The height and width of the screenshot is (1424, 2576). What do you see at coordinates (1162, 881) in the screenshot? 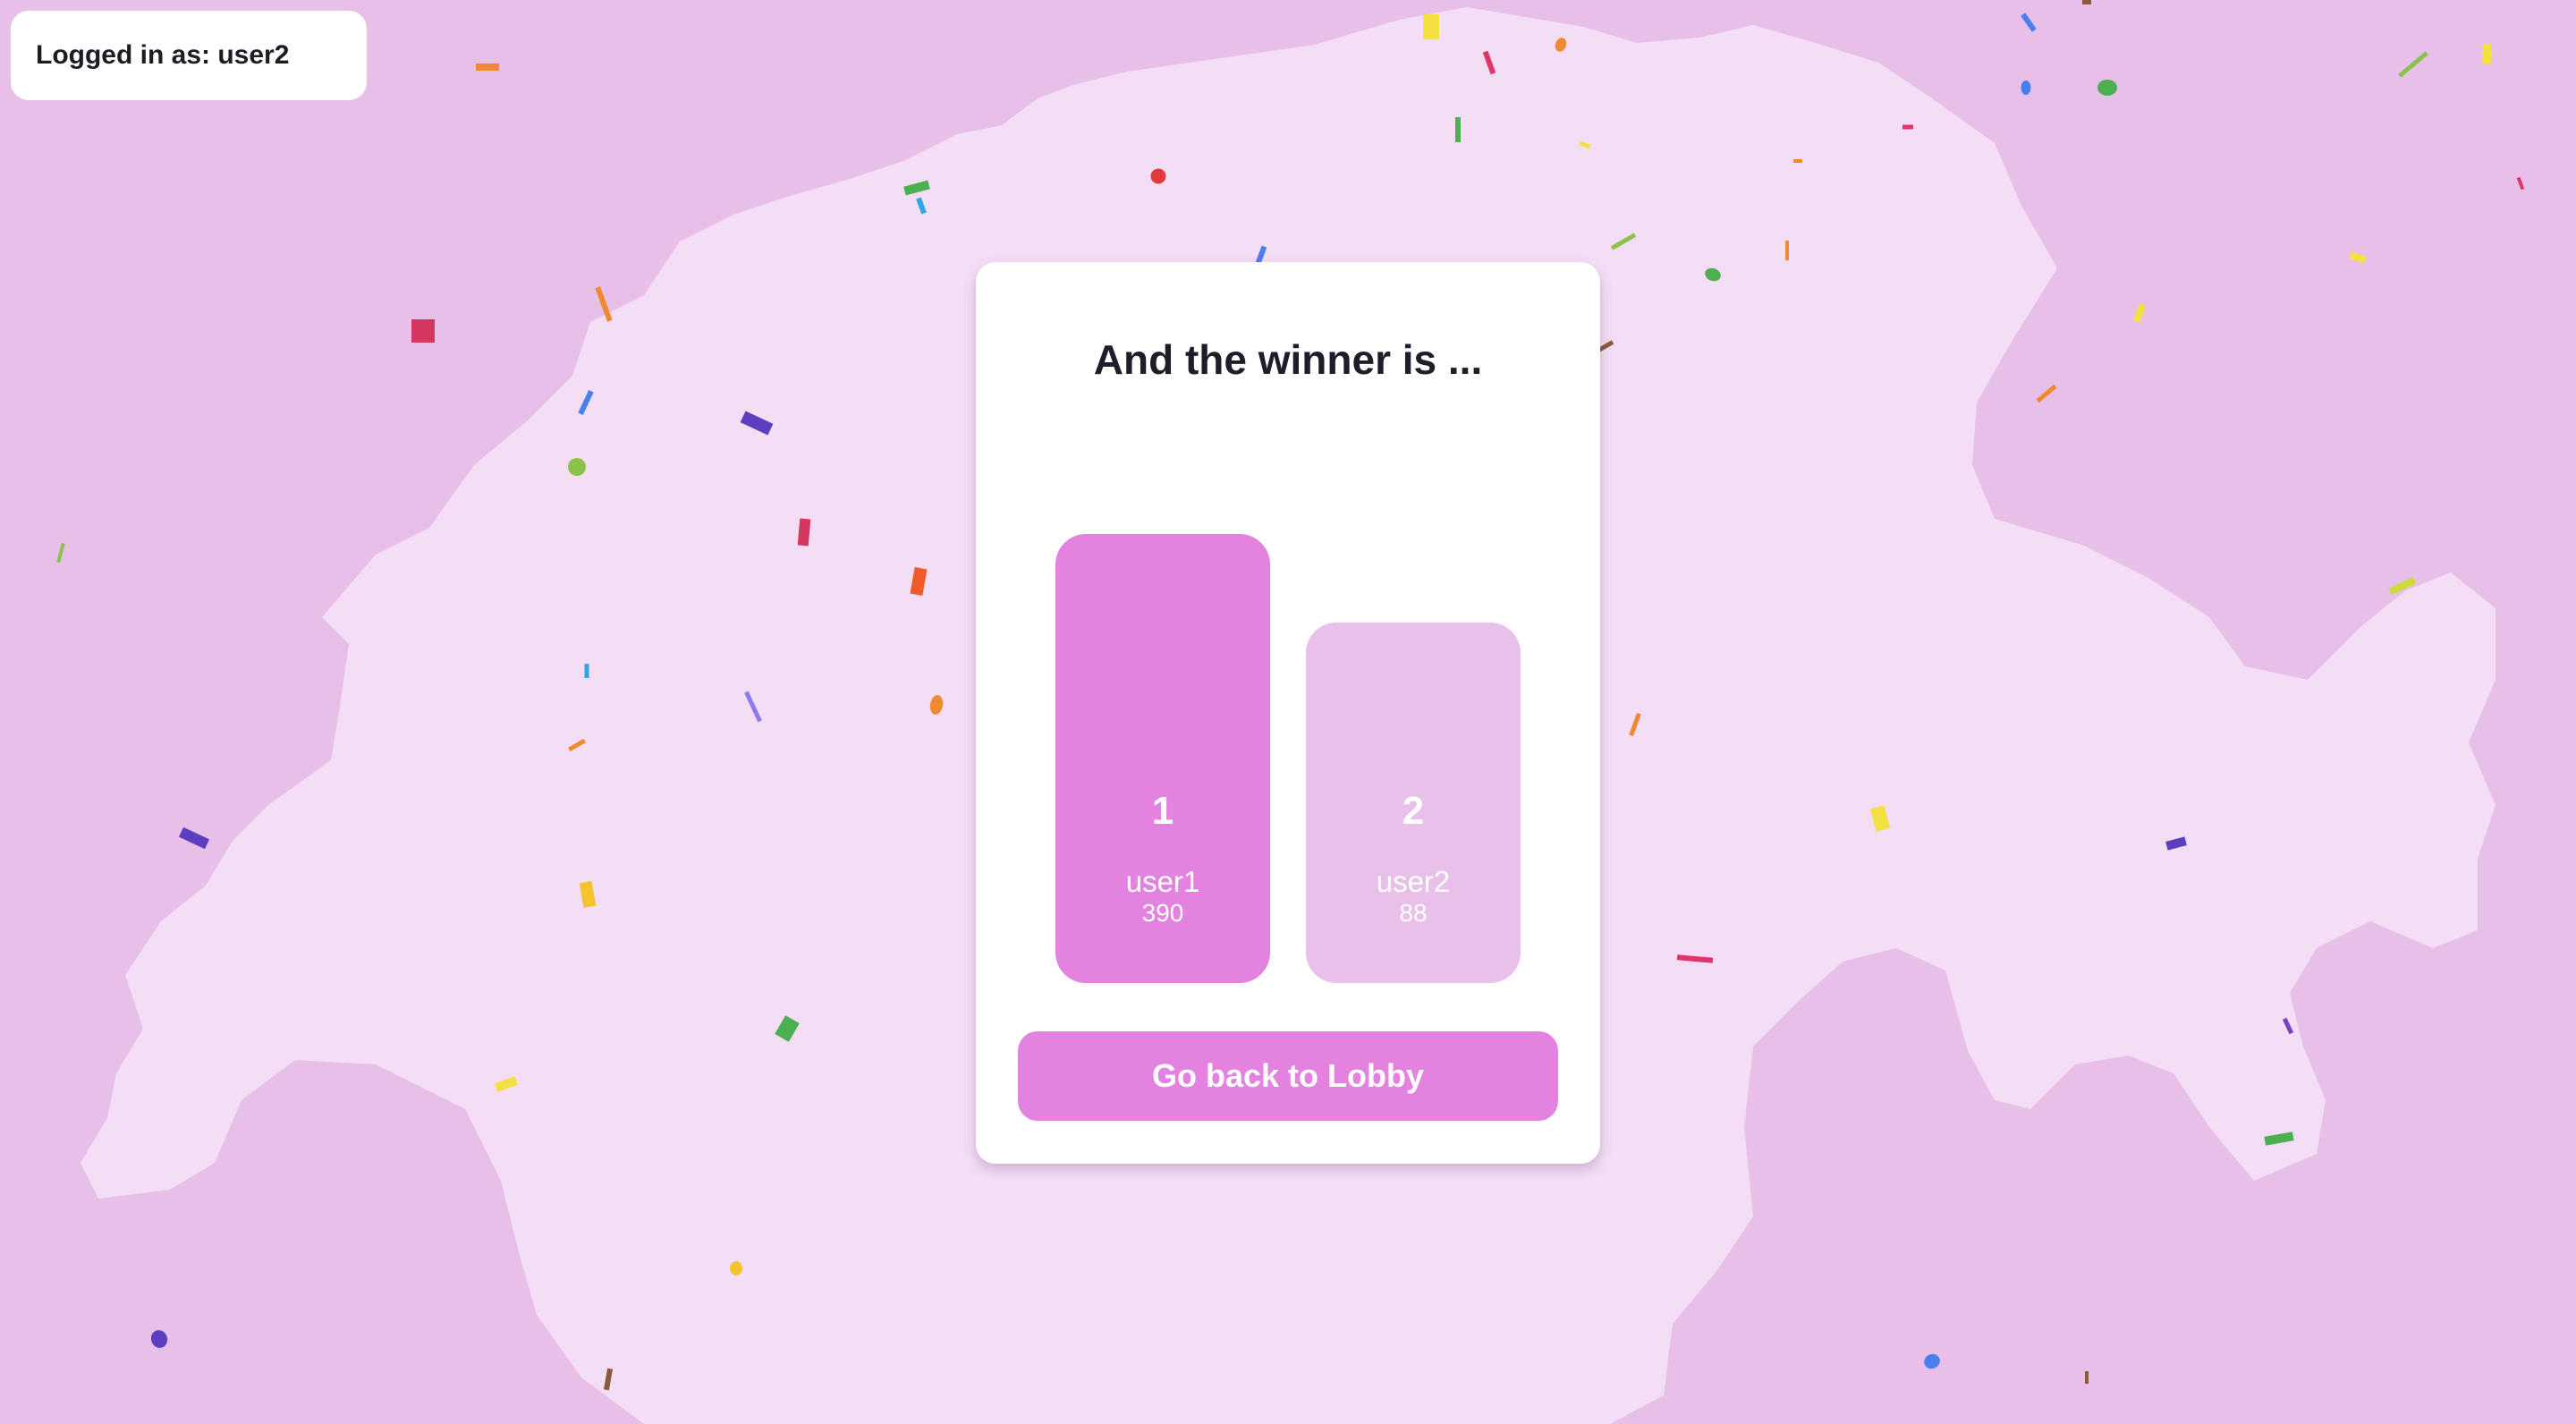
I see `podium-player-name: user1` at bounding box center [1162, 881].